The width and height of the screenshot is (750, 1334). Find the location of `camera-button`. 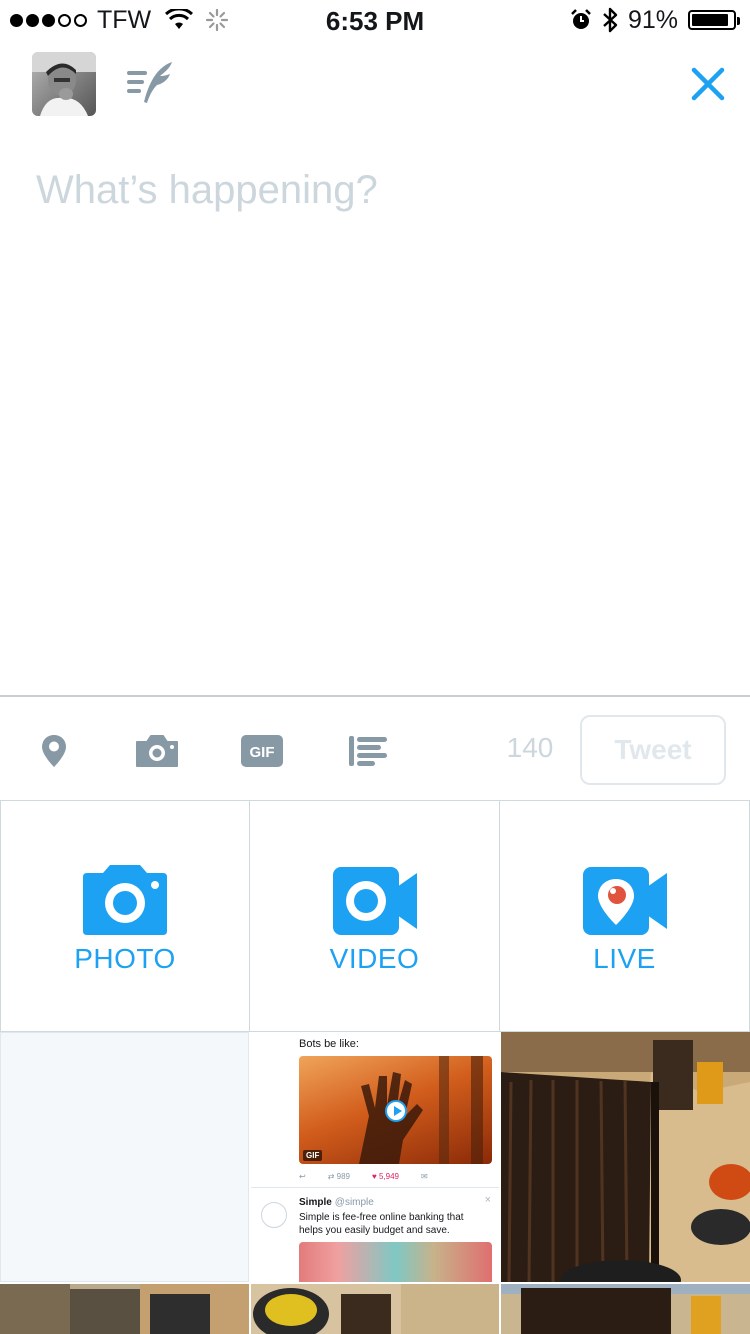

camera-button is located at coordinates (157, 751).